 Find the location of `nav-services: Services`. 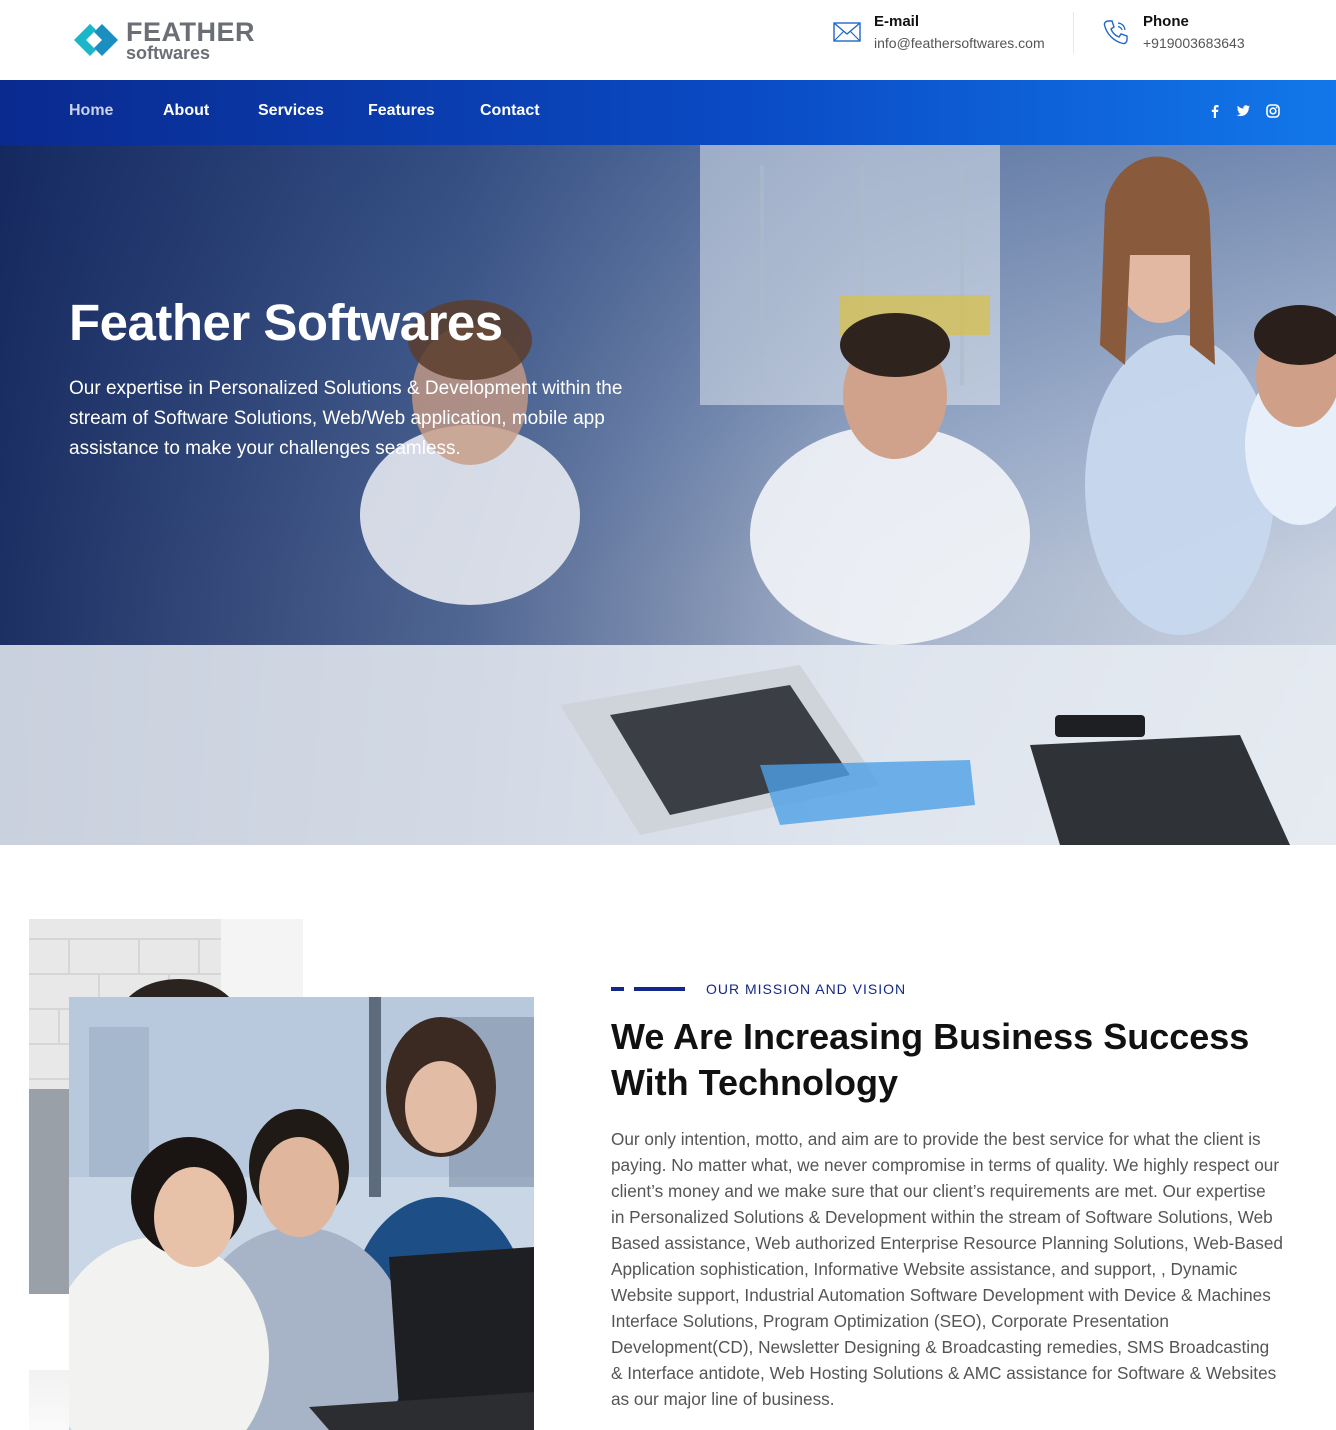

nav-services: Services is located at coordinates (291, 111).